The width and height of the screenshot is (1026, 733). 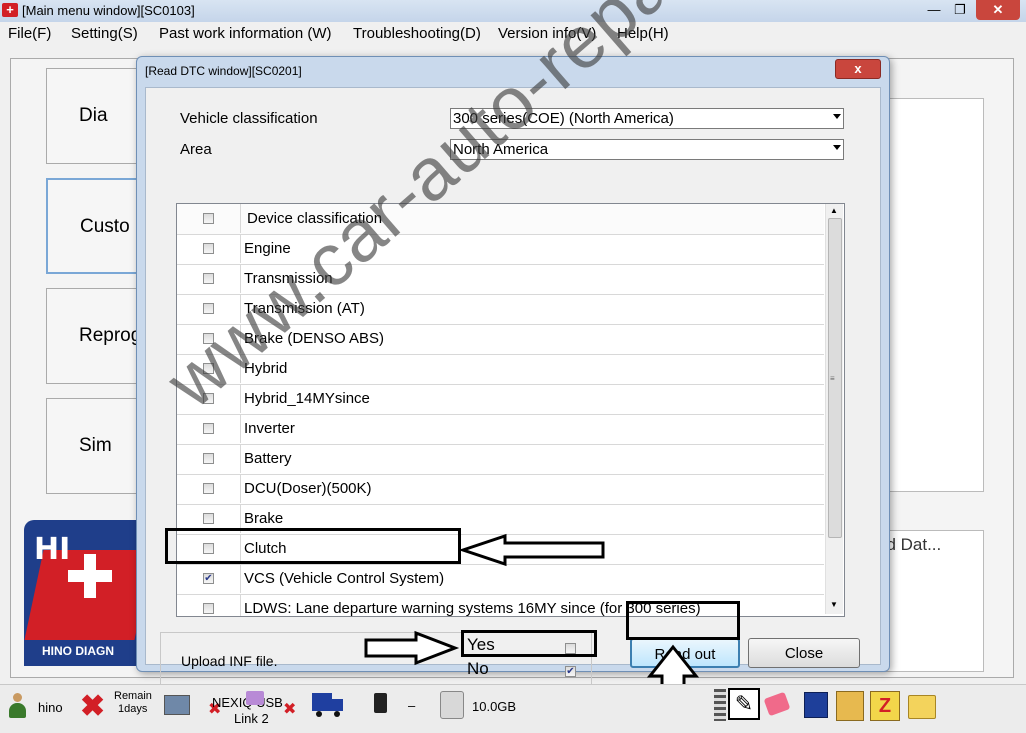 What do you see at coordinates (255, 698) in the screenshot?
I see `usb-device-icon` at bounding box center [255, 698].